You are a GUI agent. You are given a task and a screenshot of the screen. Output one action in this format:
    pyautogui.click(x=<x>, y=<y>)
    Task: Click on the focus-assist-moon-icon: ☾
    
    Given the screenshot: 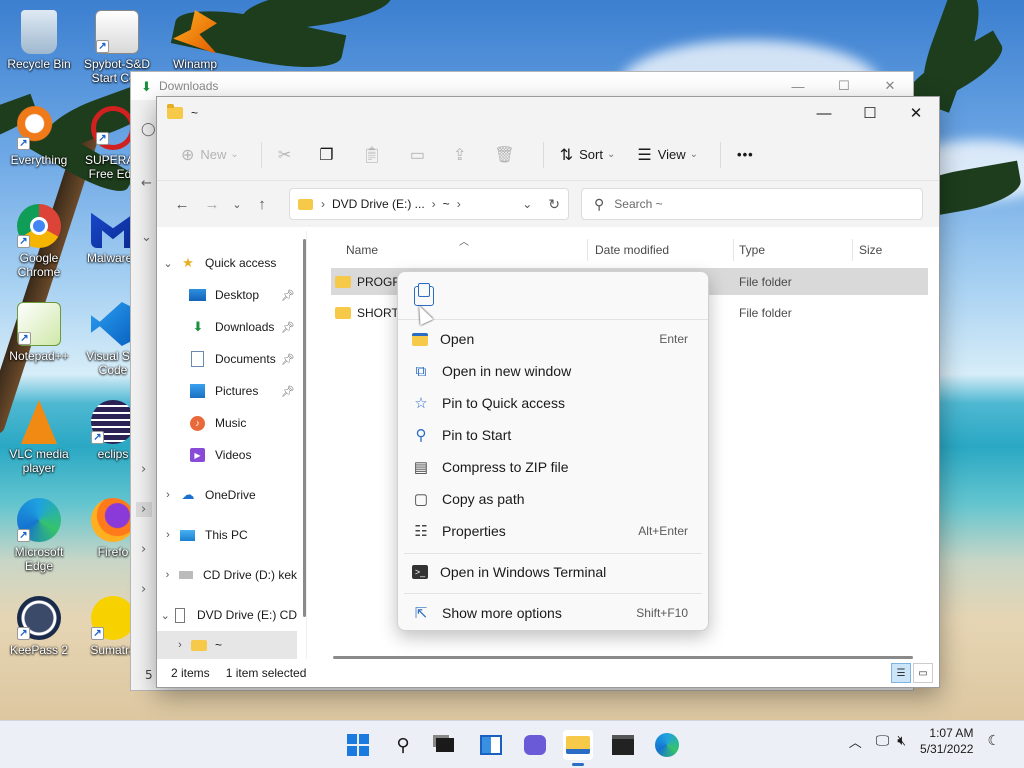 What is the action you would take?
    pyautogui.click(x=993, y=741)
    